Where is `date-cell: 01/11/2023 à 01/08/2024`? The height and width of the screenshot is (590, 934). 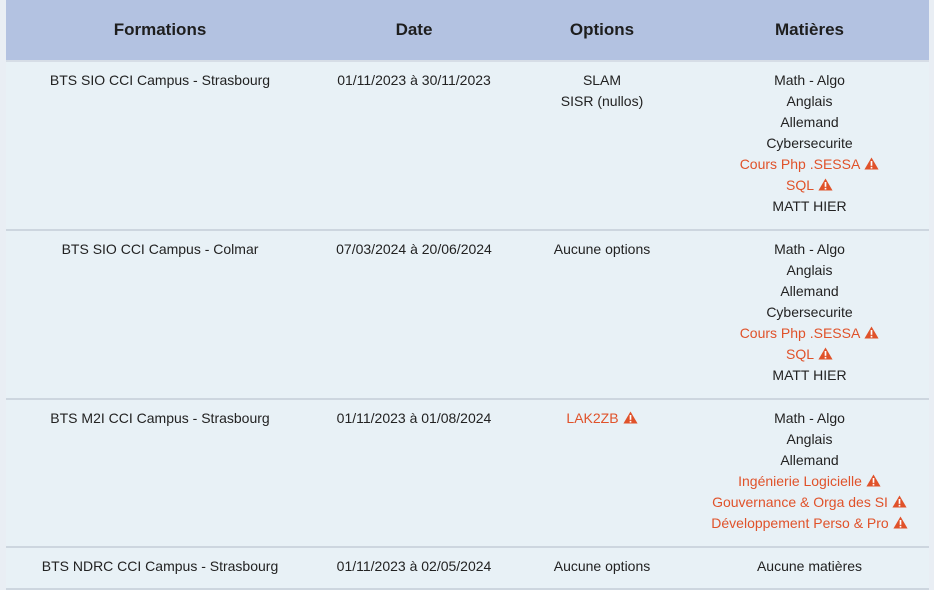
date-cell: 01/11/2023 à 01/08/2024 is located at coordinates (414, 418).